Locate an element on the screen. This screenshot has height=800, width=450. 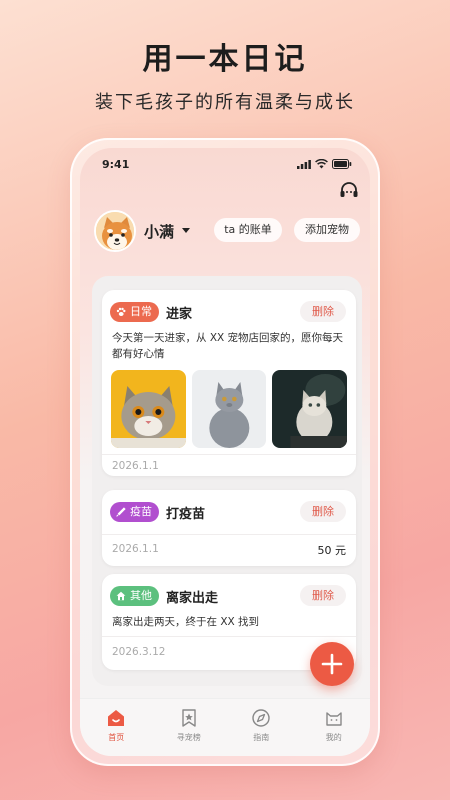
tab-label: 首页 is located at coordinates (116, 737).